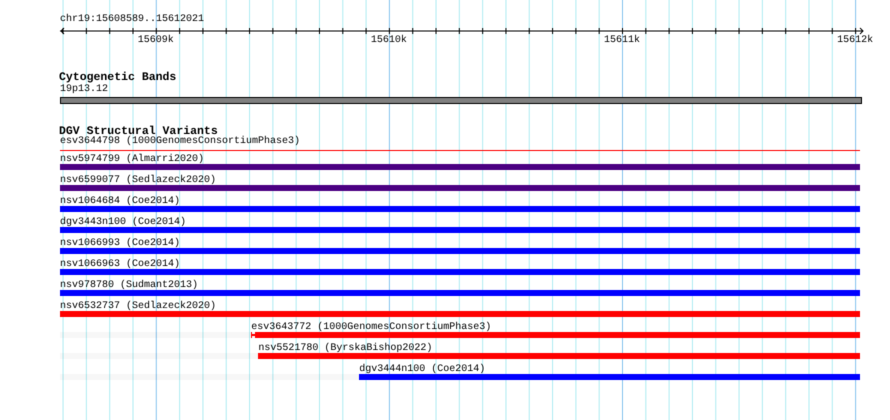  Describe the element at coordinates (156, 41) in the screenshot. I see `ruler-tick-label: 15609k` at that location.